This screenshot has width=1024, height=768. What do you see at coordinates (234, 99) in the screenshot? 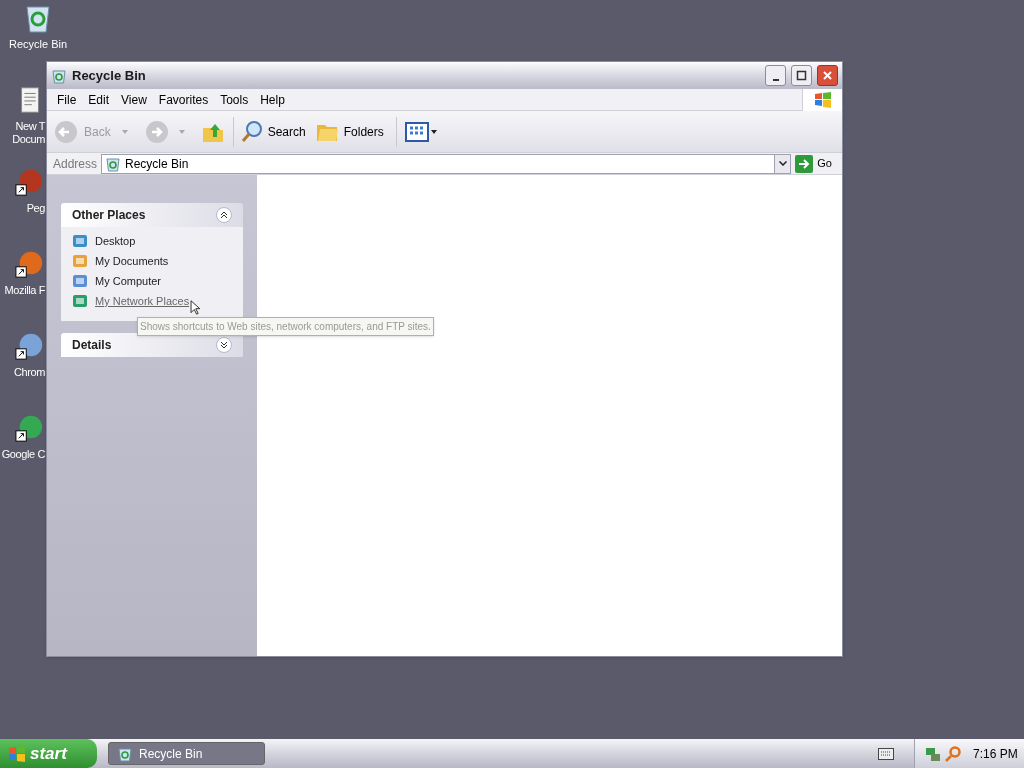
I see `menu-item: Tools` at bounding box center [234, 99].